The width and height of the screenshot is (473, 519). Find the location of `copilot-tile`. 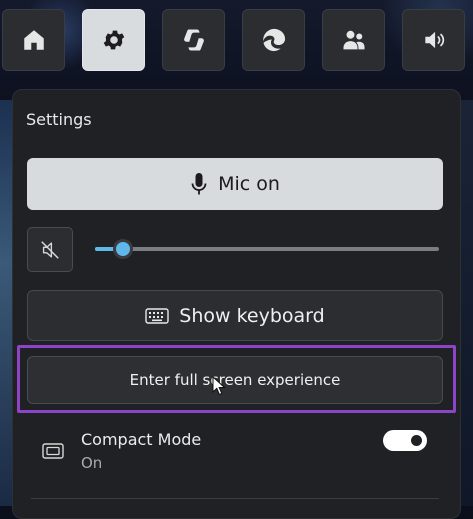

copilot-tile is located at coordinates (193, 40).